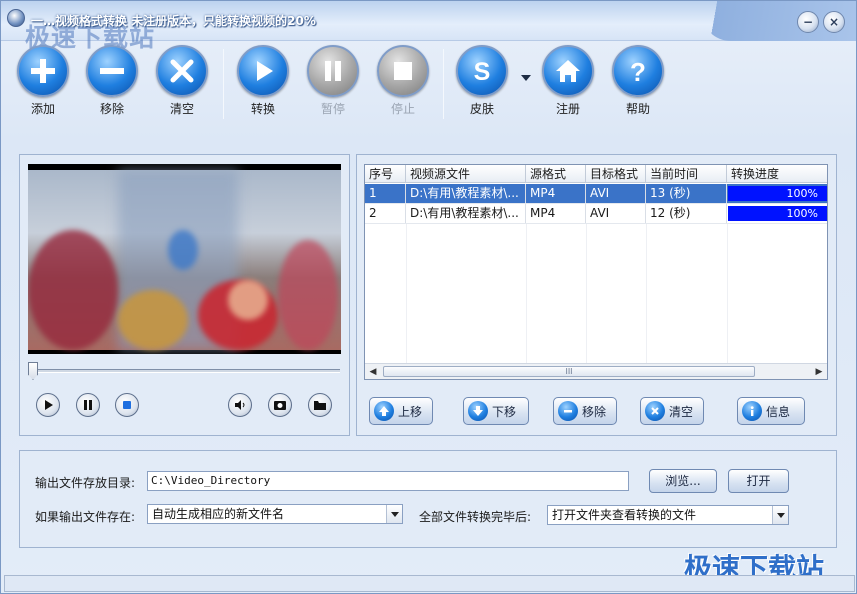 The width and height of the screenshot is (857, 594). I want to click on output-dir-input: C:\Video_Directory, so click(388, 481).